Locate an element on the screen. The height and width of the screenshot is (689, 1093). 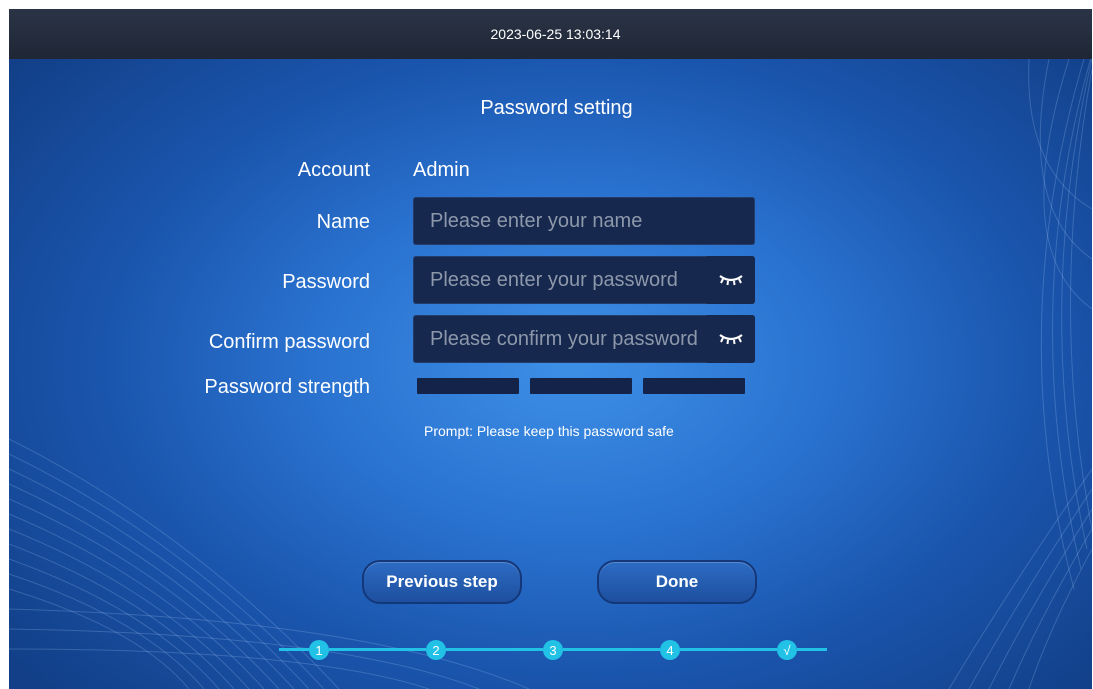
strength-bar-medium is located at coordinates (581, 386).